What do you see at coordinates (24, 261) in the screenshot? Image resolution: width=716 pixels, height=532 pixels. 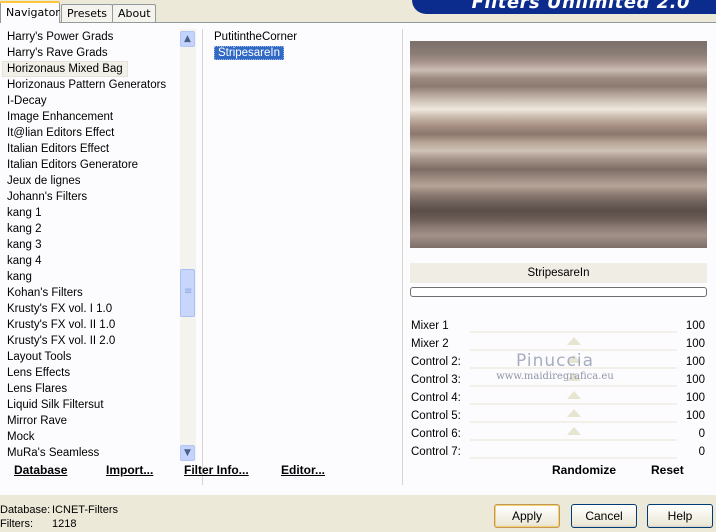 I see `category-item-label: kang 4` at bounding box center [24, 261].